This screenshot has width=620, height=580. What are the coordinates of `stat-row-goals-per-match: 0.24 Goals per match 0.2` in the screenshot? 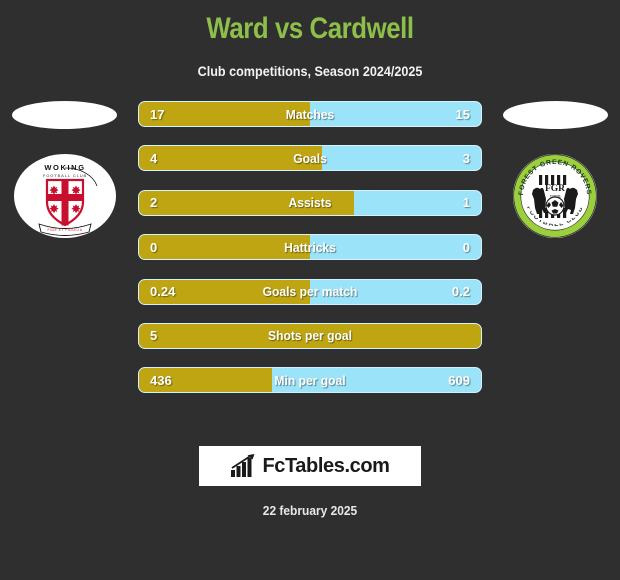 It's located at (310, 291).